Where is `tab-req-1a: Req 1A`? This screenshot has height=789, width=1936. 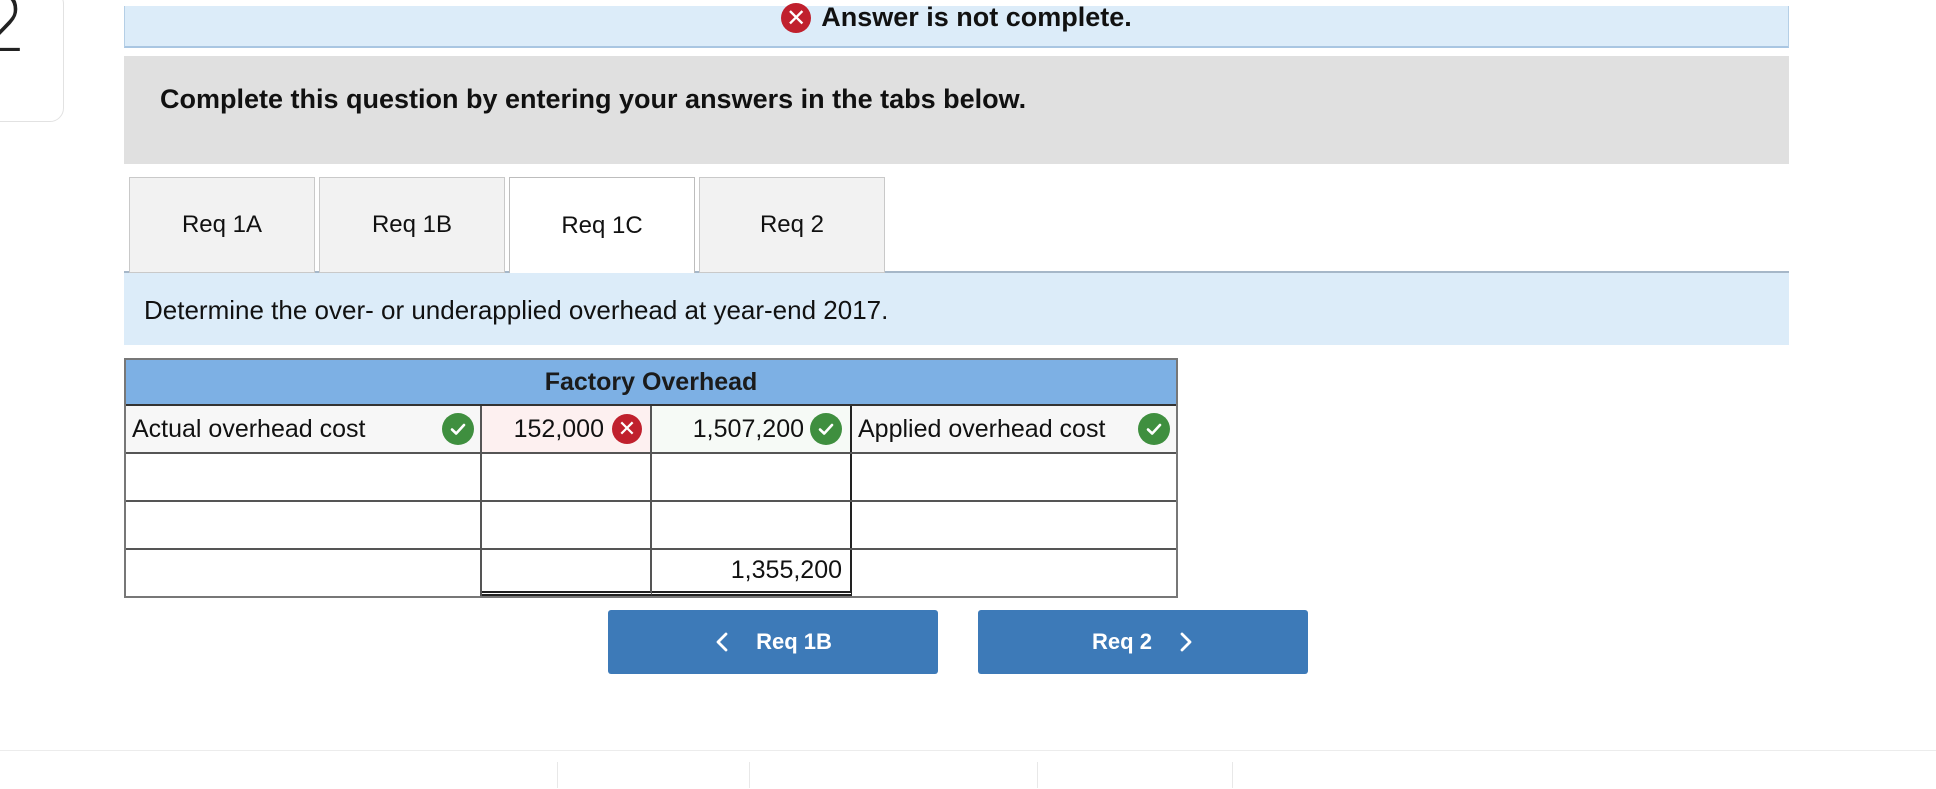 tab-req-1a: Req 1A is located at coordinates (222, 225).